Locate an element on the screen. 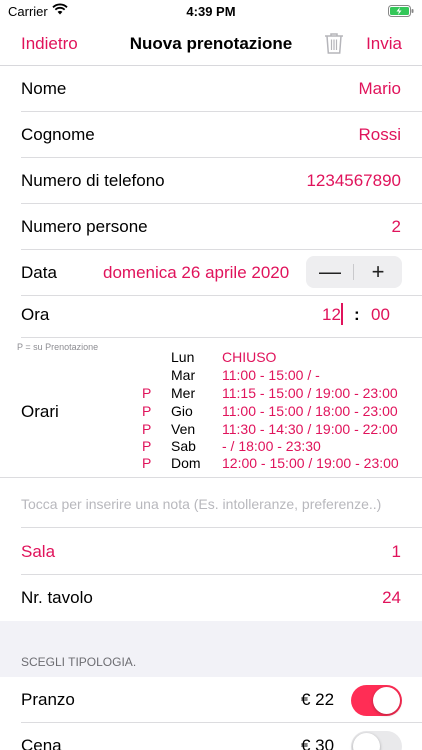  day-label: Mar is located at coordinates (183, 375).